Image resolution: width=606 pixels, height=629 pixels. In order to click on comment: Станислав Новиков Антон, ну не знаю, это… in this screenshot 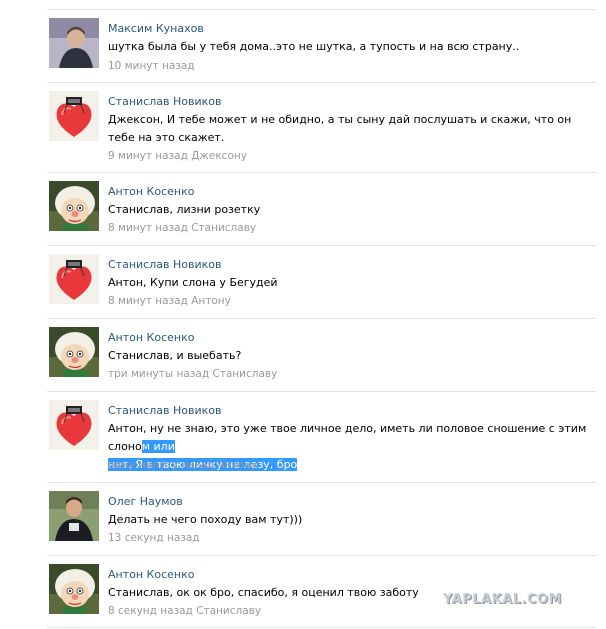, I will do `click(321, 436)`.